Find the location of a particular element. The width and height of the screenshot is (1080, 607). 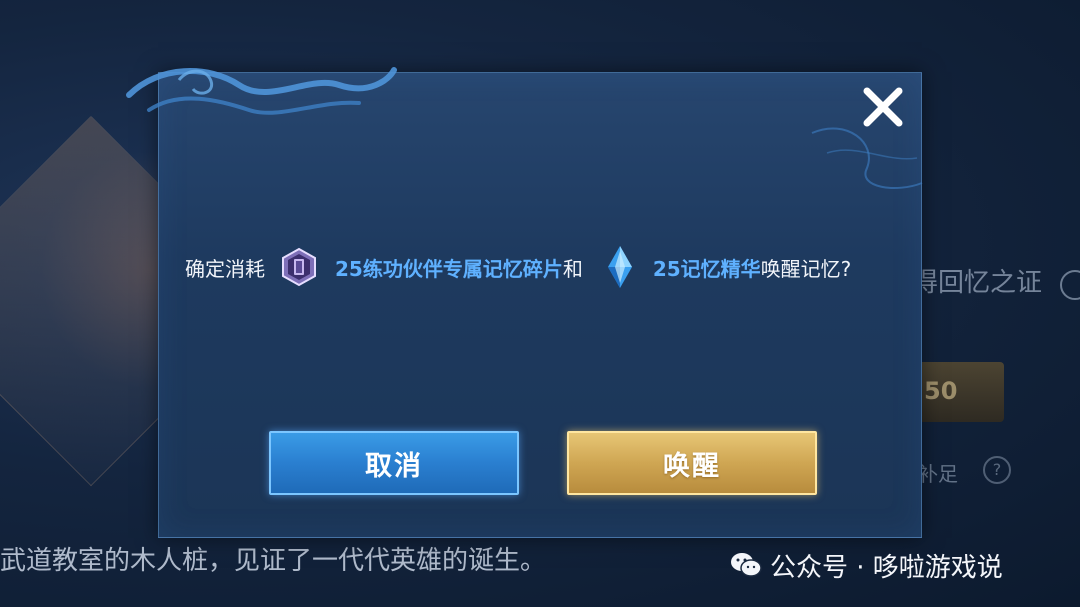

cancel-button-label: 取消 is located at coordinates (394, 466).